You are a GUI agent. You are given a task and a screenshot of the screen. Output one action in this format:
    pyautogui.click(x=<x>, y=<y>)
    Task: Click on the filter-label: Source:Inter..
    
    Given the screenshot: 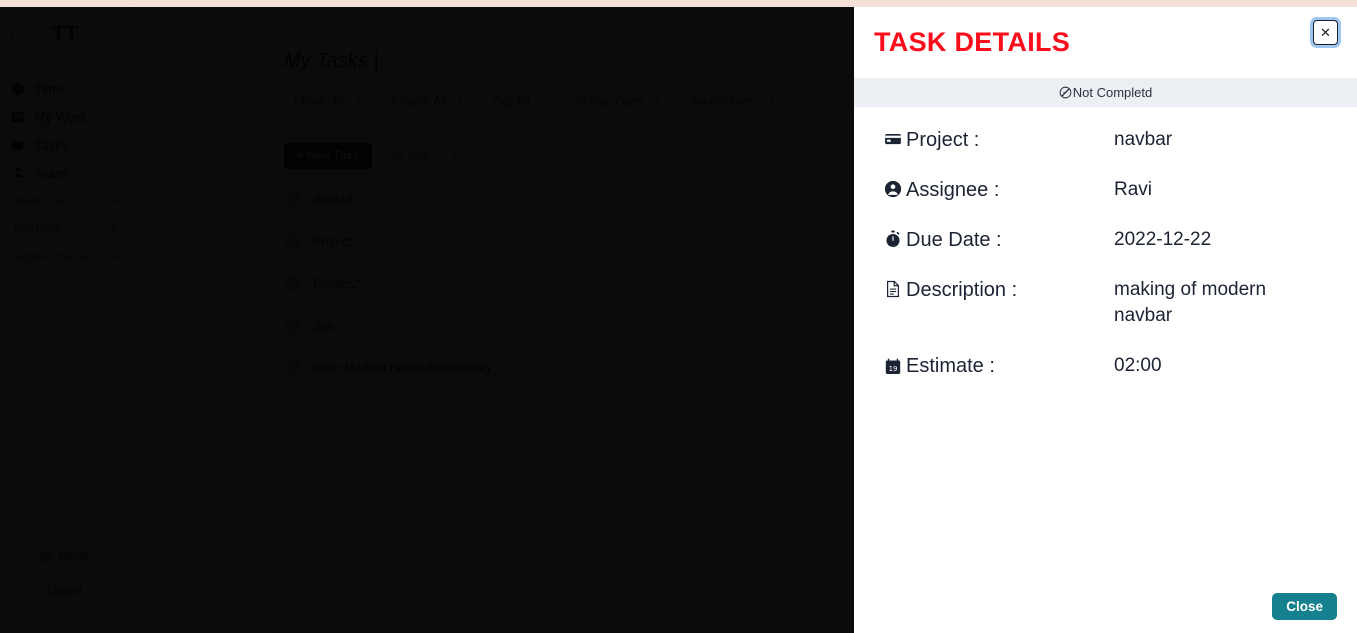 What is the action you would take?
    pyautogui.click(x=724, y=102)
    